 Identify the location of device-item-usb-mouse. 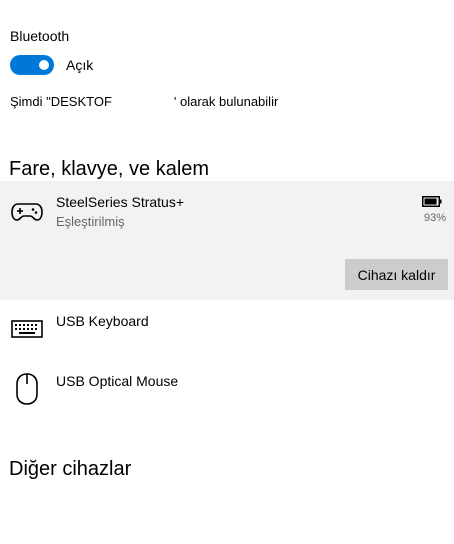
(227, 389).